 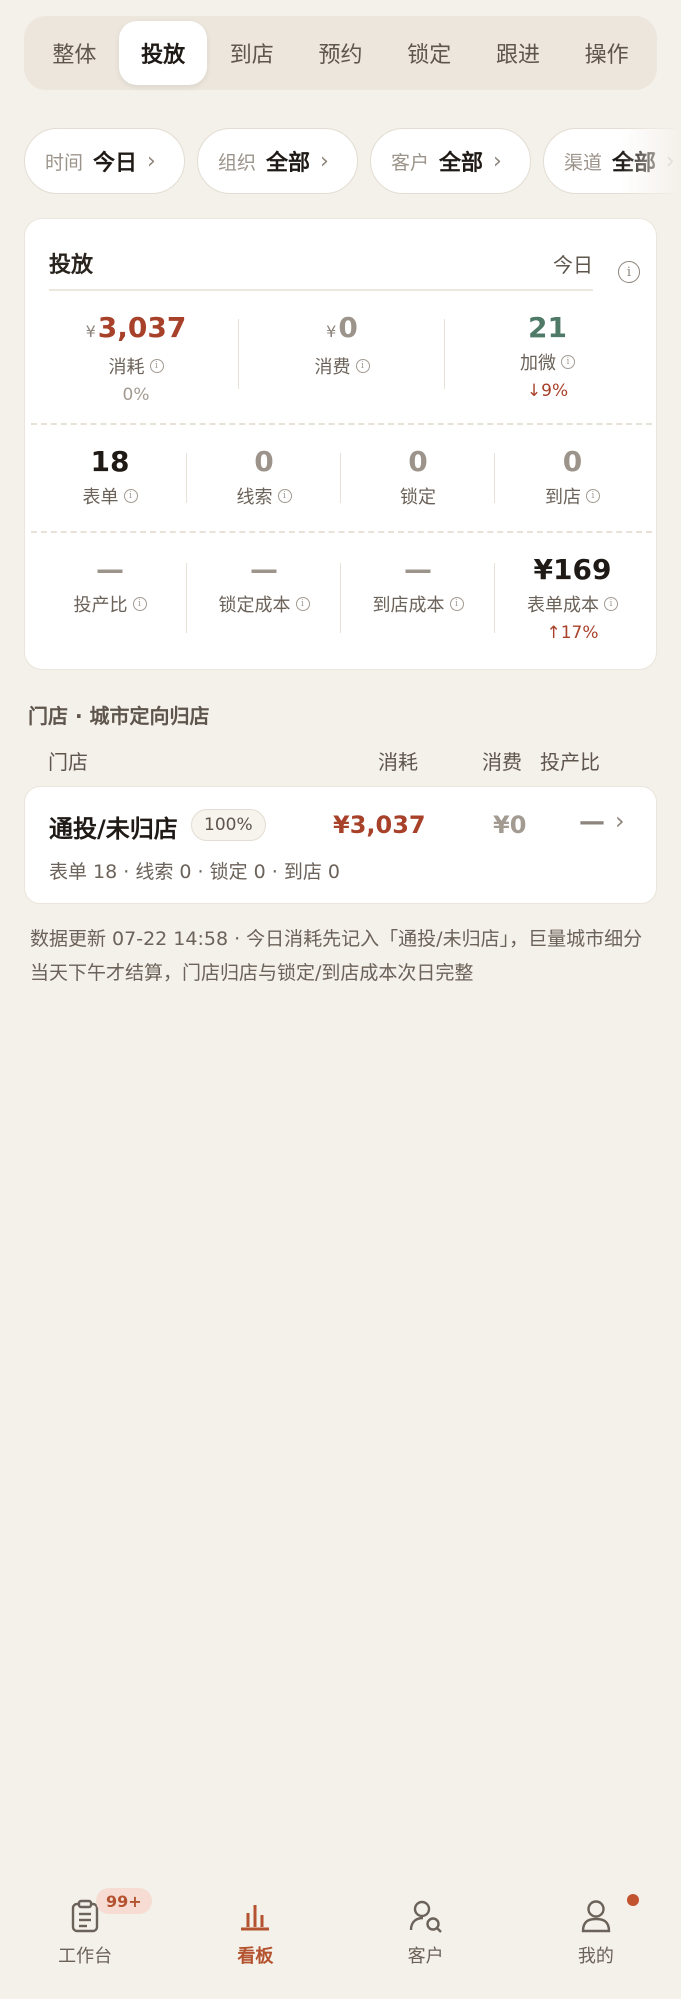 I want to click on nav-profile: 我的, so click(x=596, y=1934).